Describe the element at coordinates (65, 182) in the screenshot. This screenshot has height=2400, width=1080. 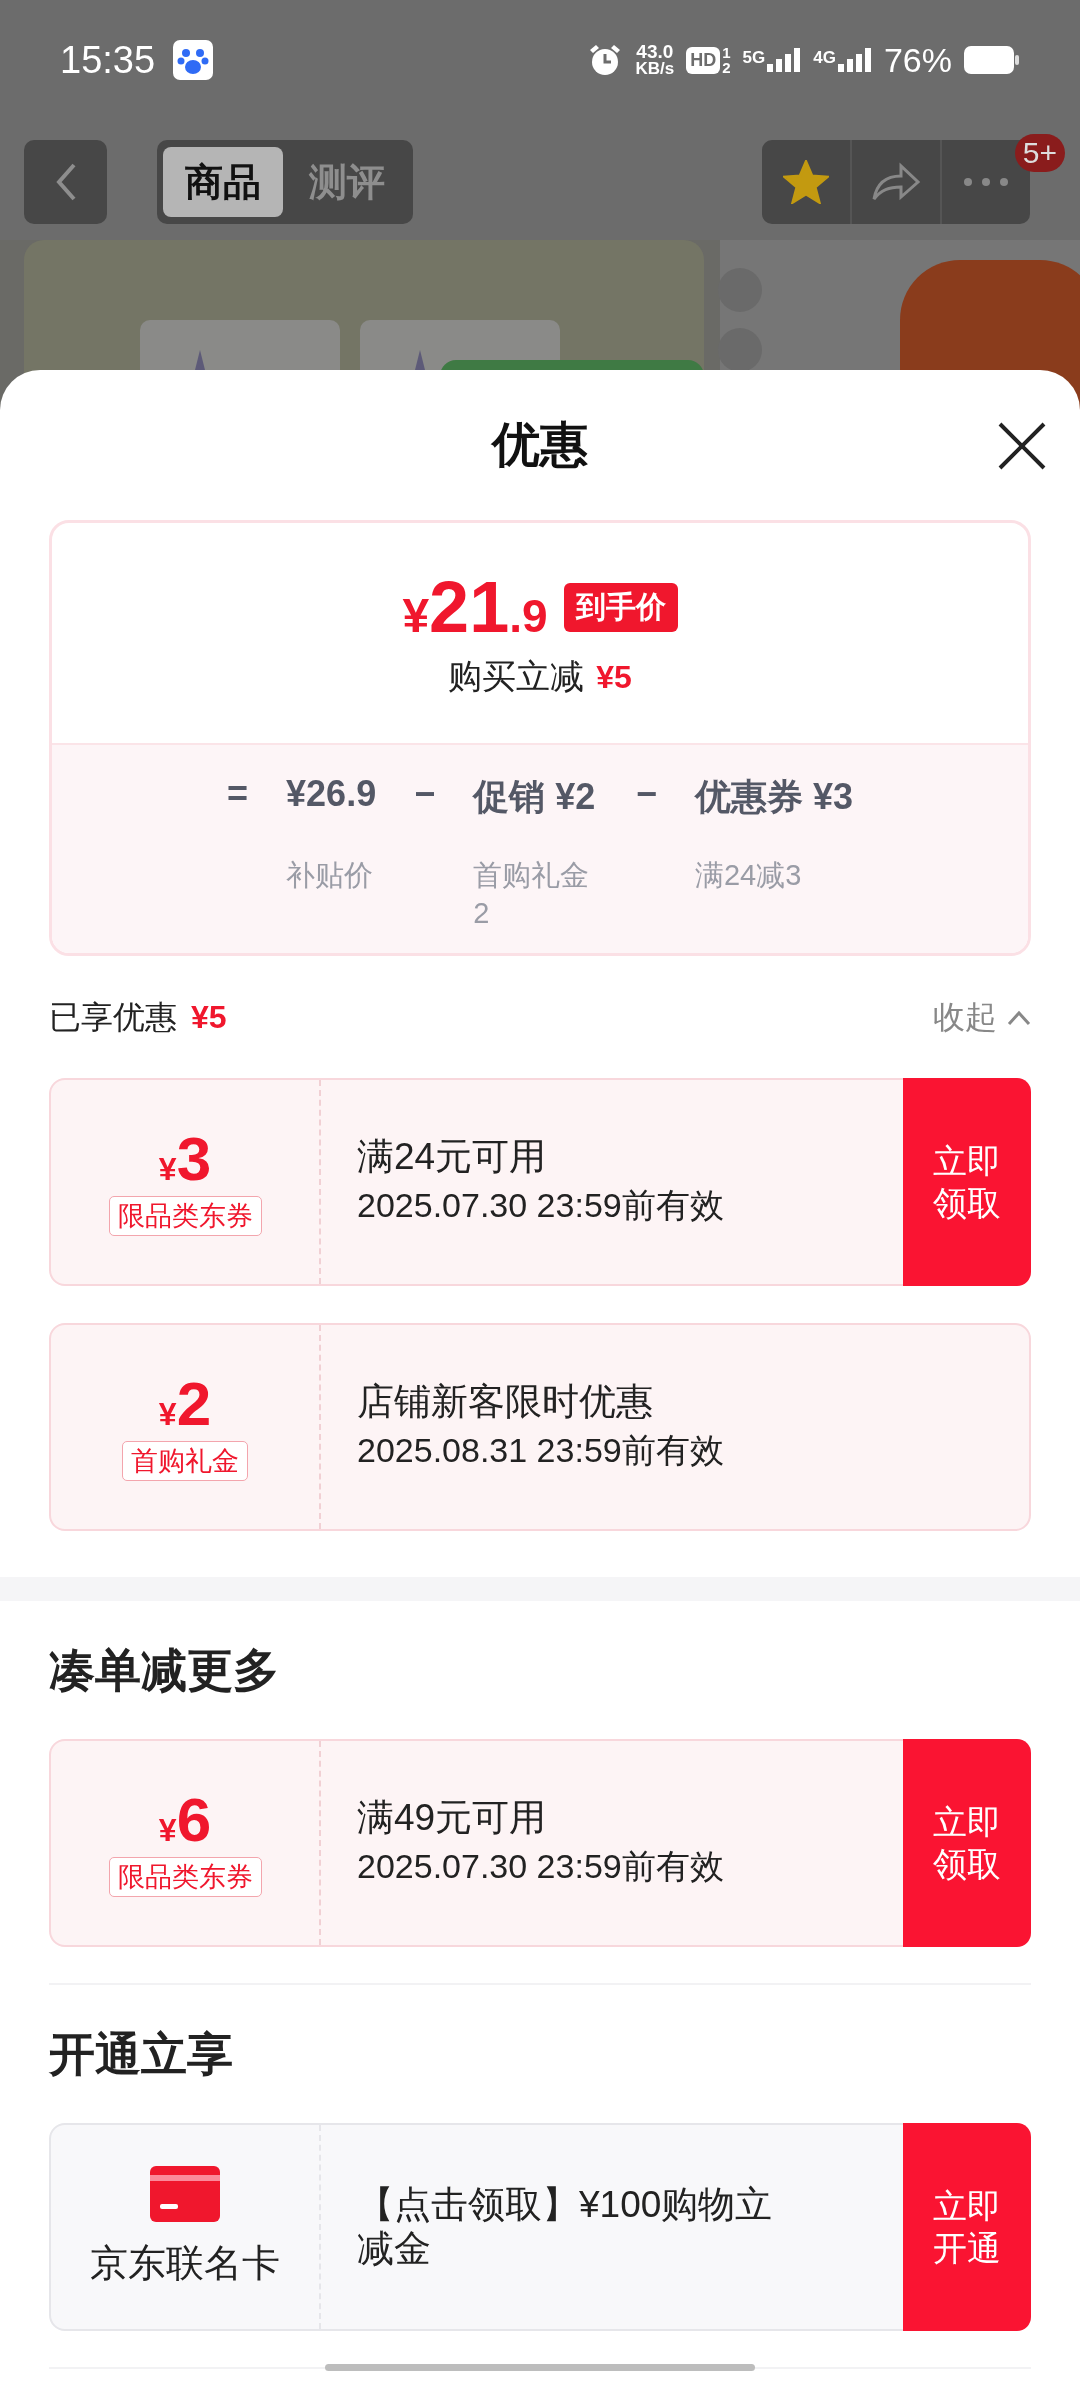
I see `back-button` at that location.